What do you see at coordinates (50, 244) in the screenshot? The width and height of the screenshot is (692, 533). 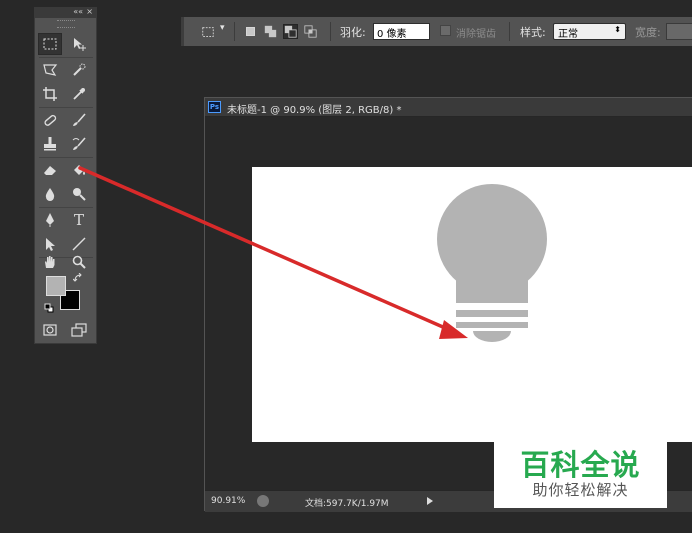 I see `path-select-icon` at bounding box center [50, 244].